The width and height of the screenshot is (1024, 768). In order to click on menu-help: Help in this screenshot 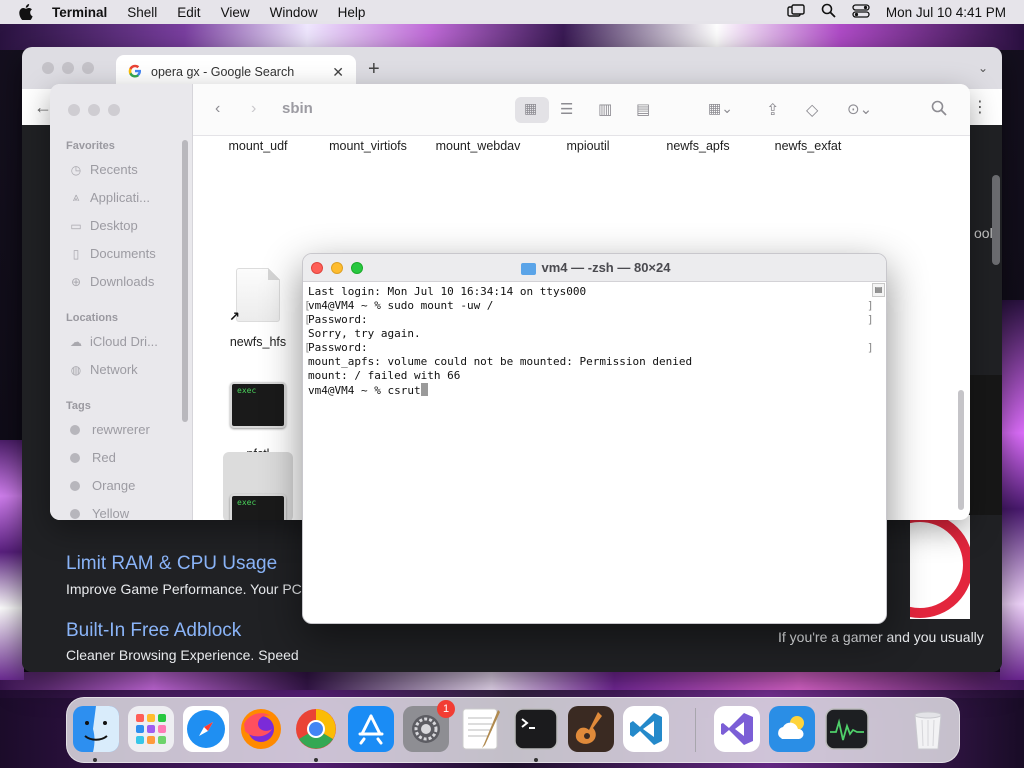, I will do `click(352, 12)`.